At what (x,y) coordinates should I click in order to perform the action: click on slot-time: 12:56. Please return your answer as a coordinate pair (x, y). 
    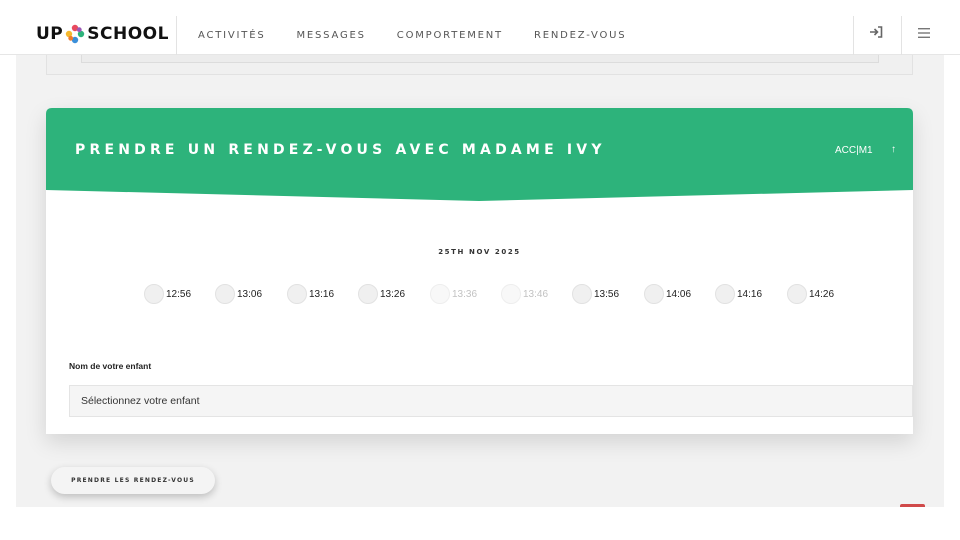
    Looking at the image, I should click on (179, 294).